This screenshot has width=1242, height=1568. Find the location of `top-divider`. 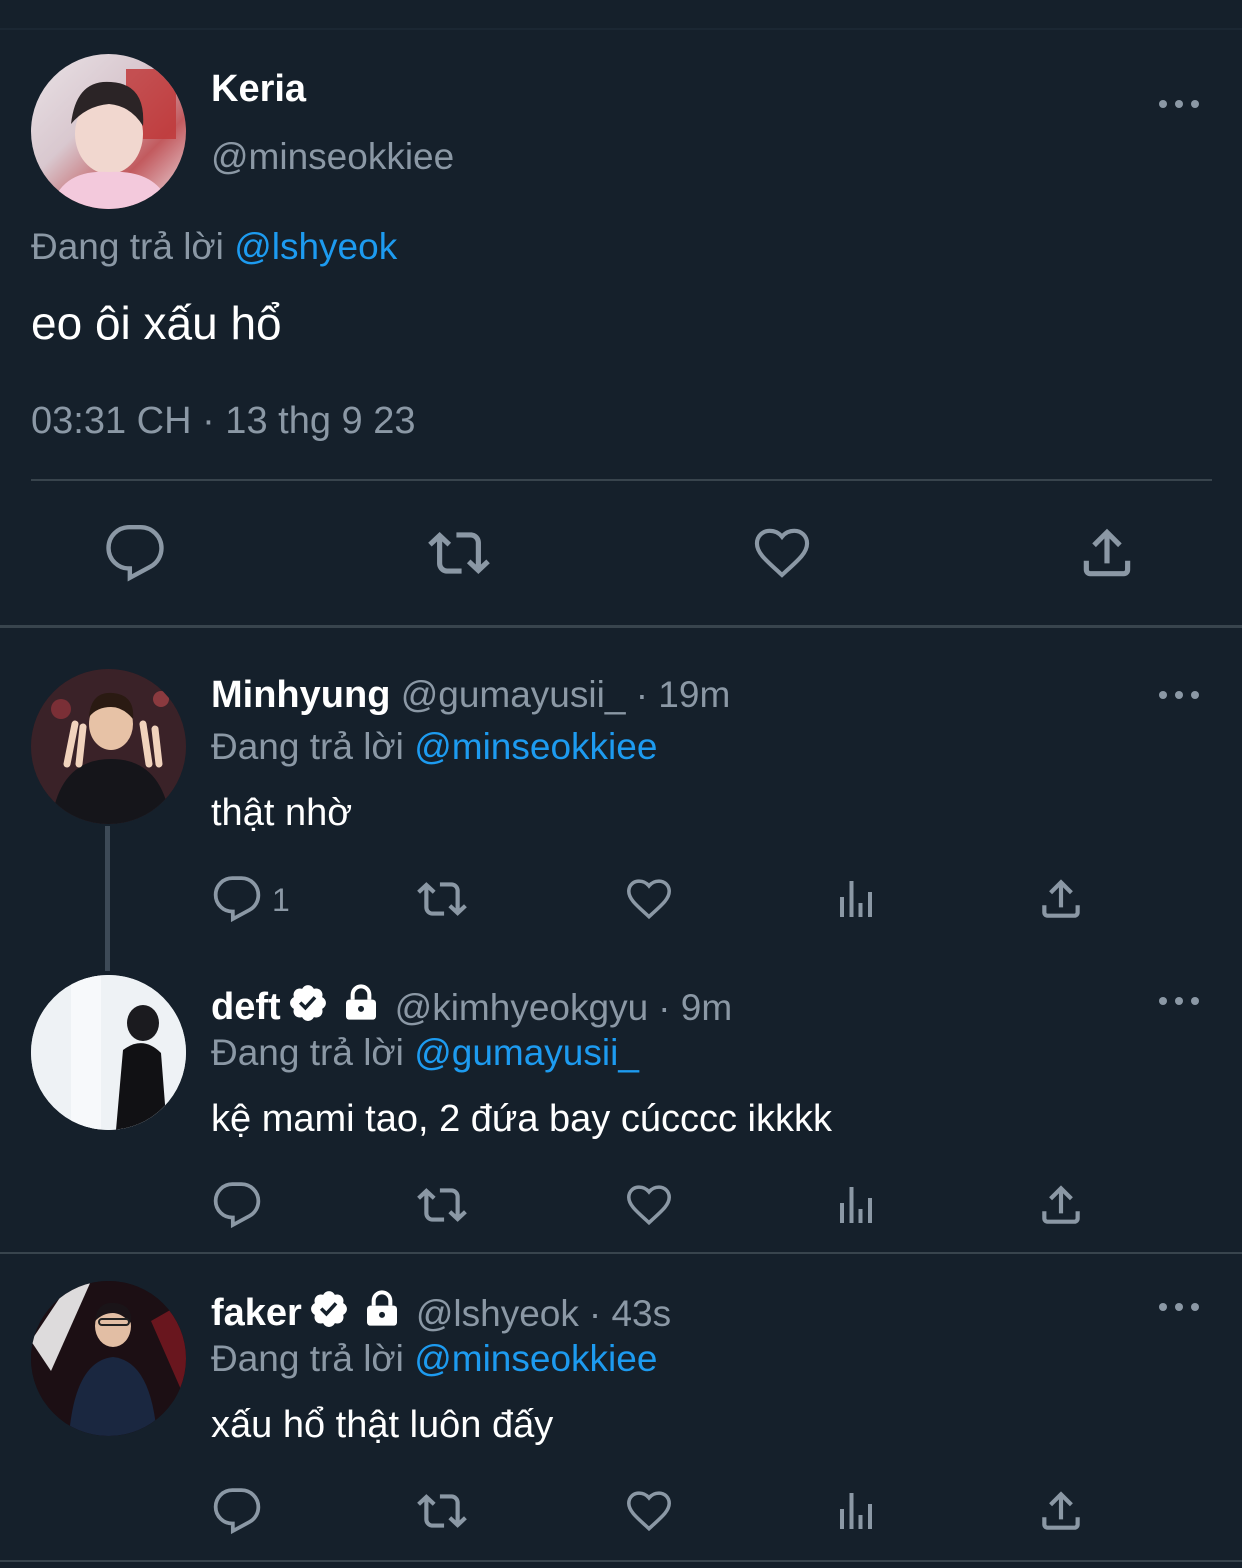

top-divider is located at coordinates (621, 29).